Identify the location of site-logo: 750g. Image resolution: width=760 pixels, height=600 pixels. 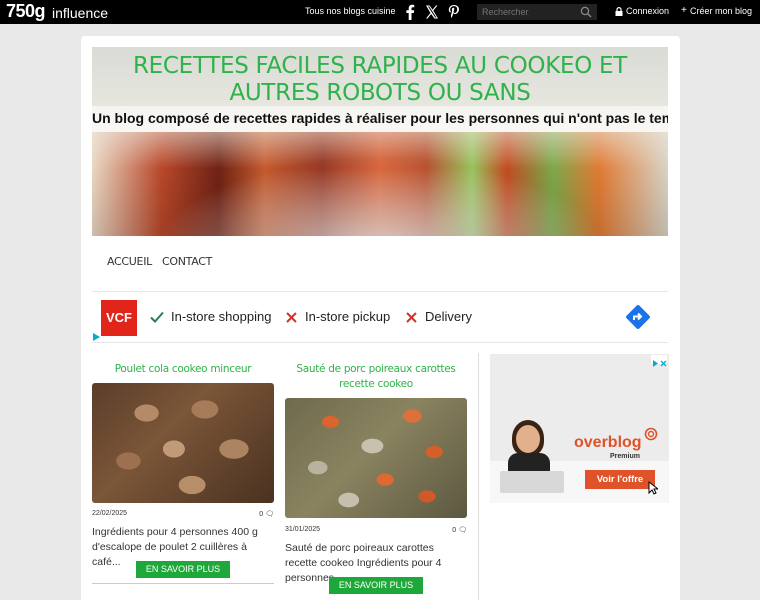
(26, 11).